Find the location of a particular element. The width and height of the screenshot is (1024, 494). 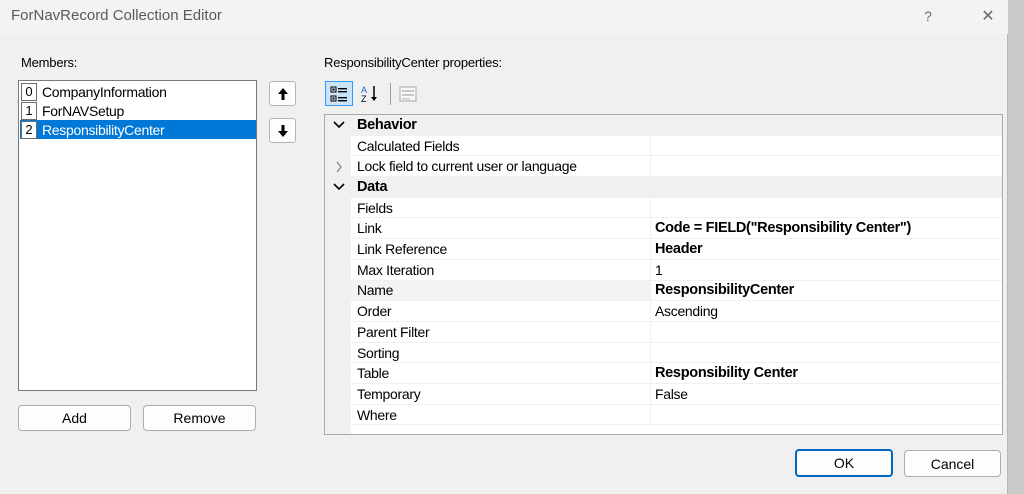

property-value: ResponsibilityCenter is located at coordinates (826, 291).